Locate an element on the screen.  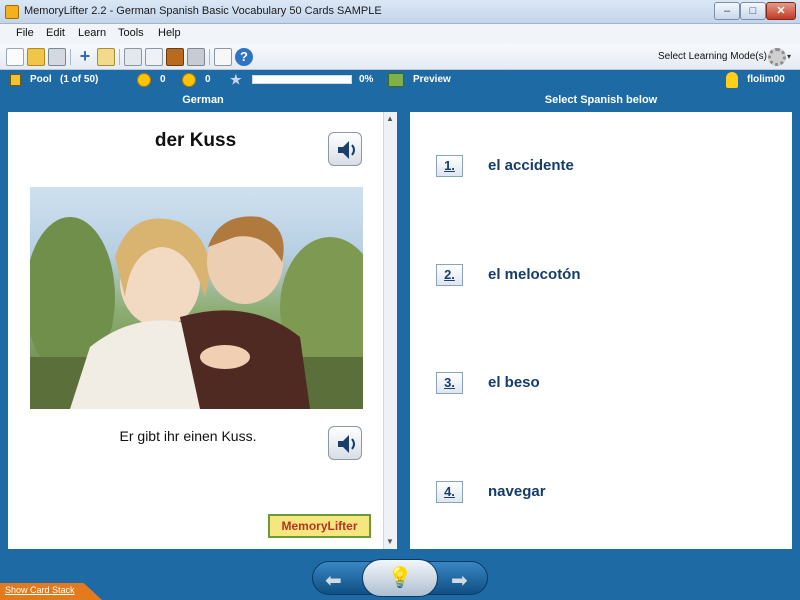
answer-2-text: el melocotón is located at coordinates (534, 274).